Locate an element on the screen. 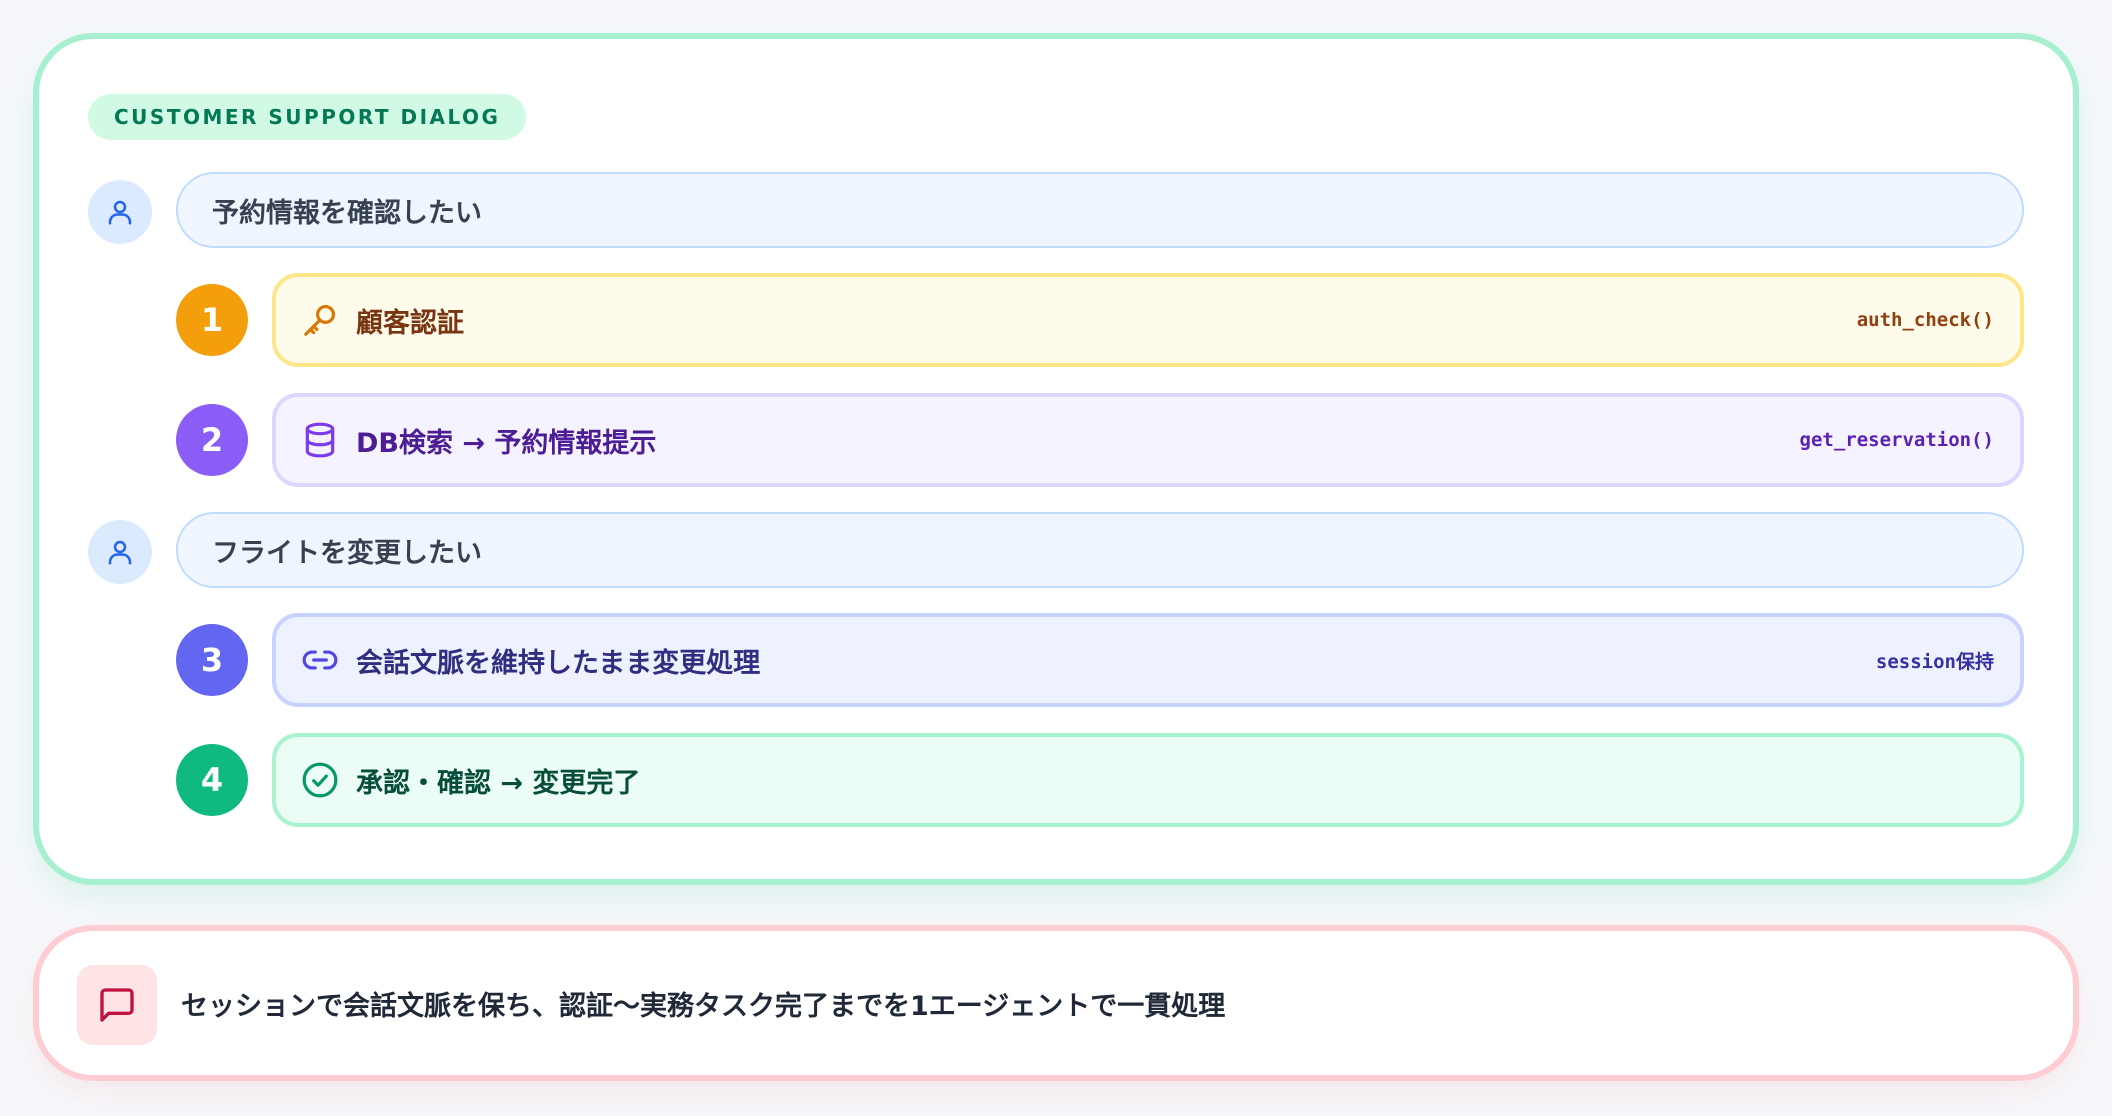 The height and width of the screenshot is (1116, 2112). step-2-label: DB検索 → 予約情報提示 is located at coordinates (506, 443).